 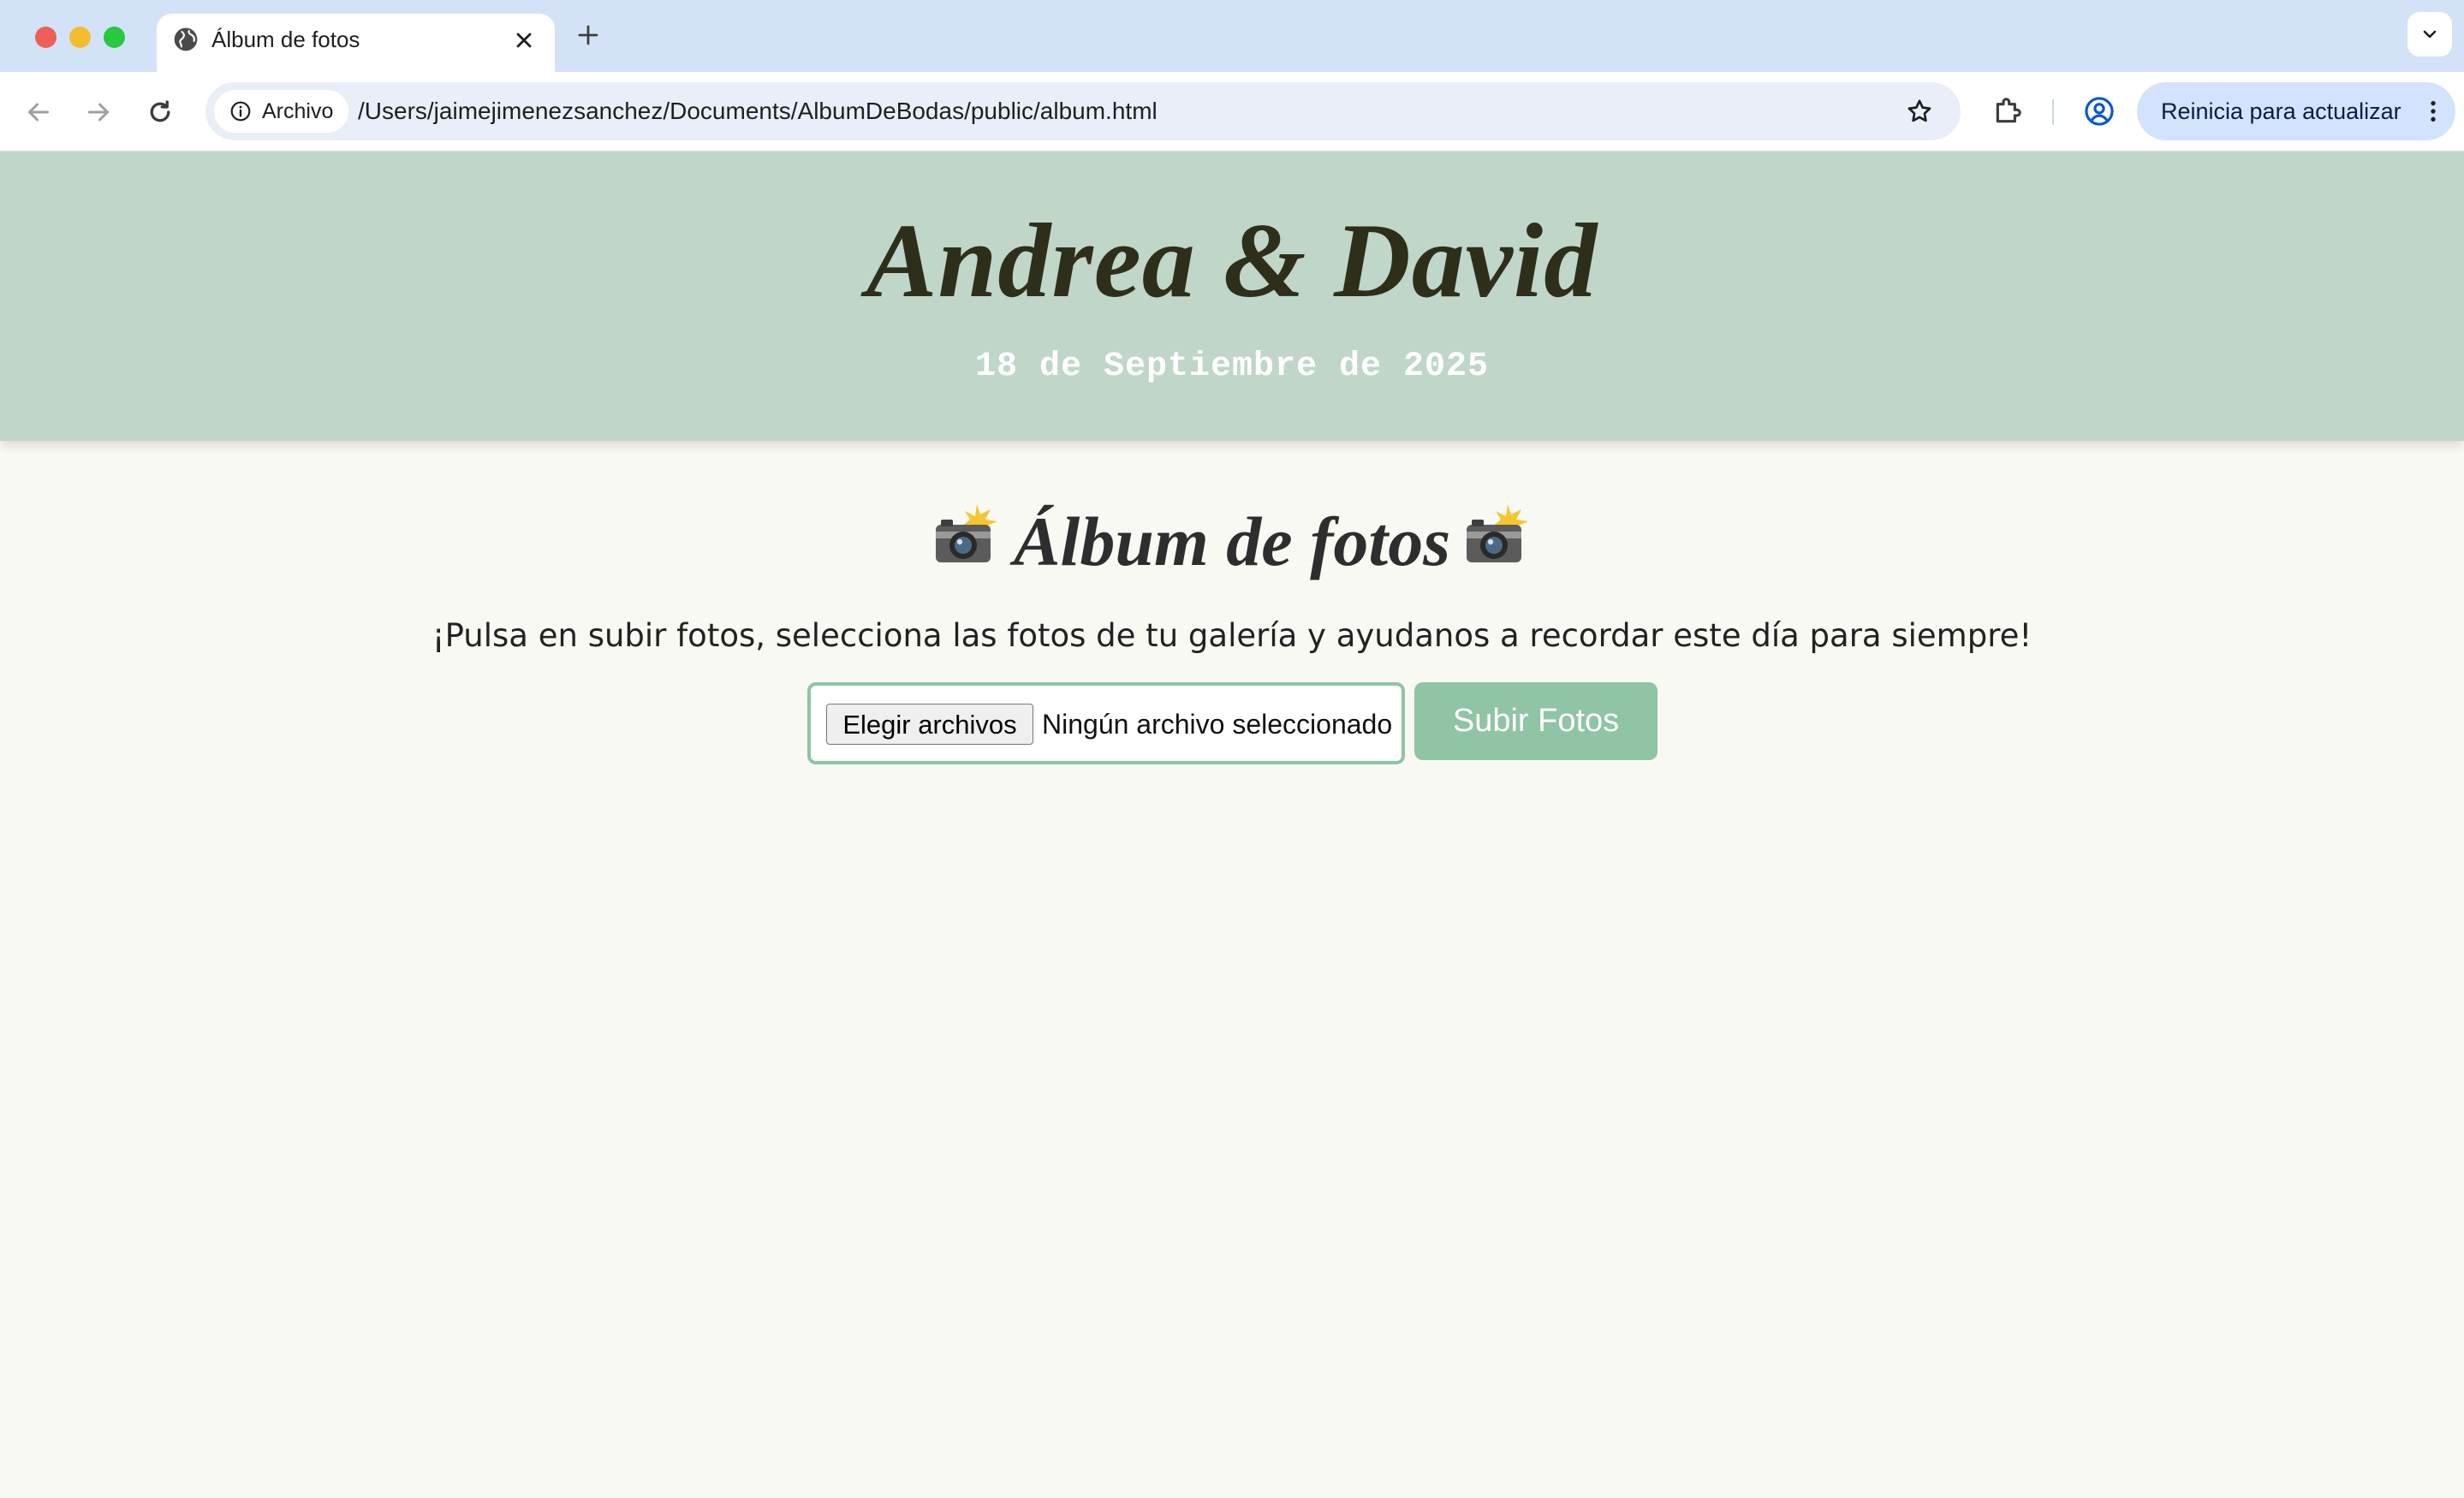 What do you see at coordinates (2281, 111) in the screenshot?
I see `update-button-label: Reinicia para actualizar` at bounding box center [2281, 111].